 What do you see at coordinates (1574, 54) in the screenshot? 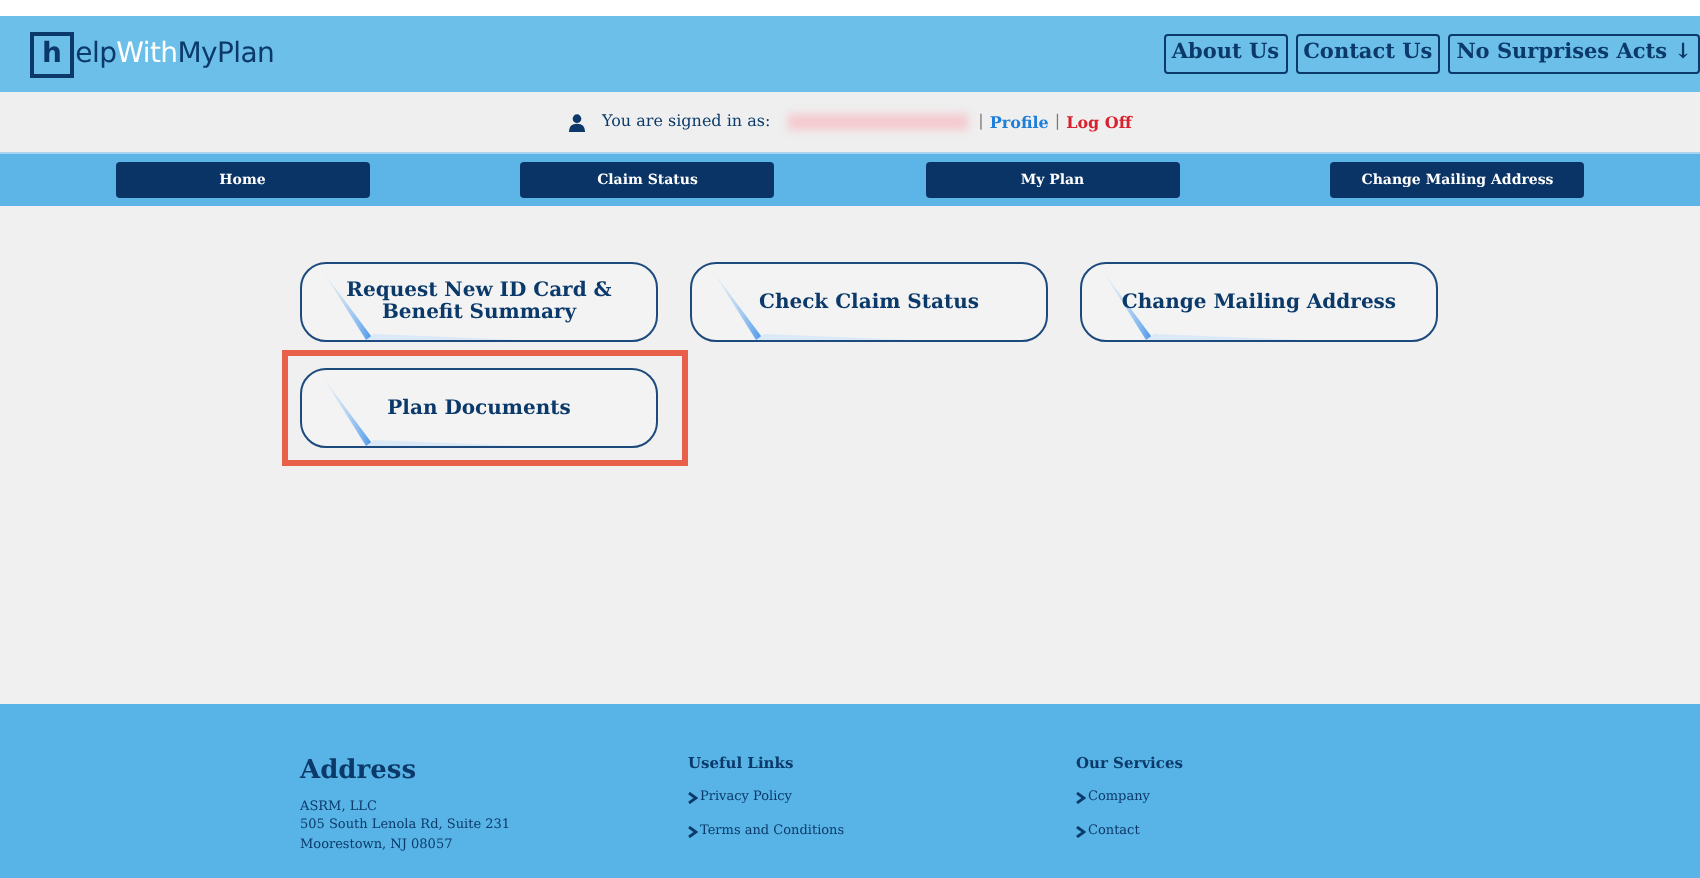
I see `header-link: No Surprises Acts ↓` at bounding box center [1574, 54].